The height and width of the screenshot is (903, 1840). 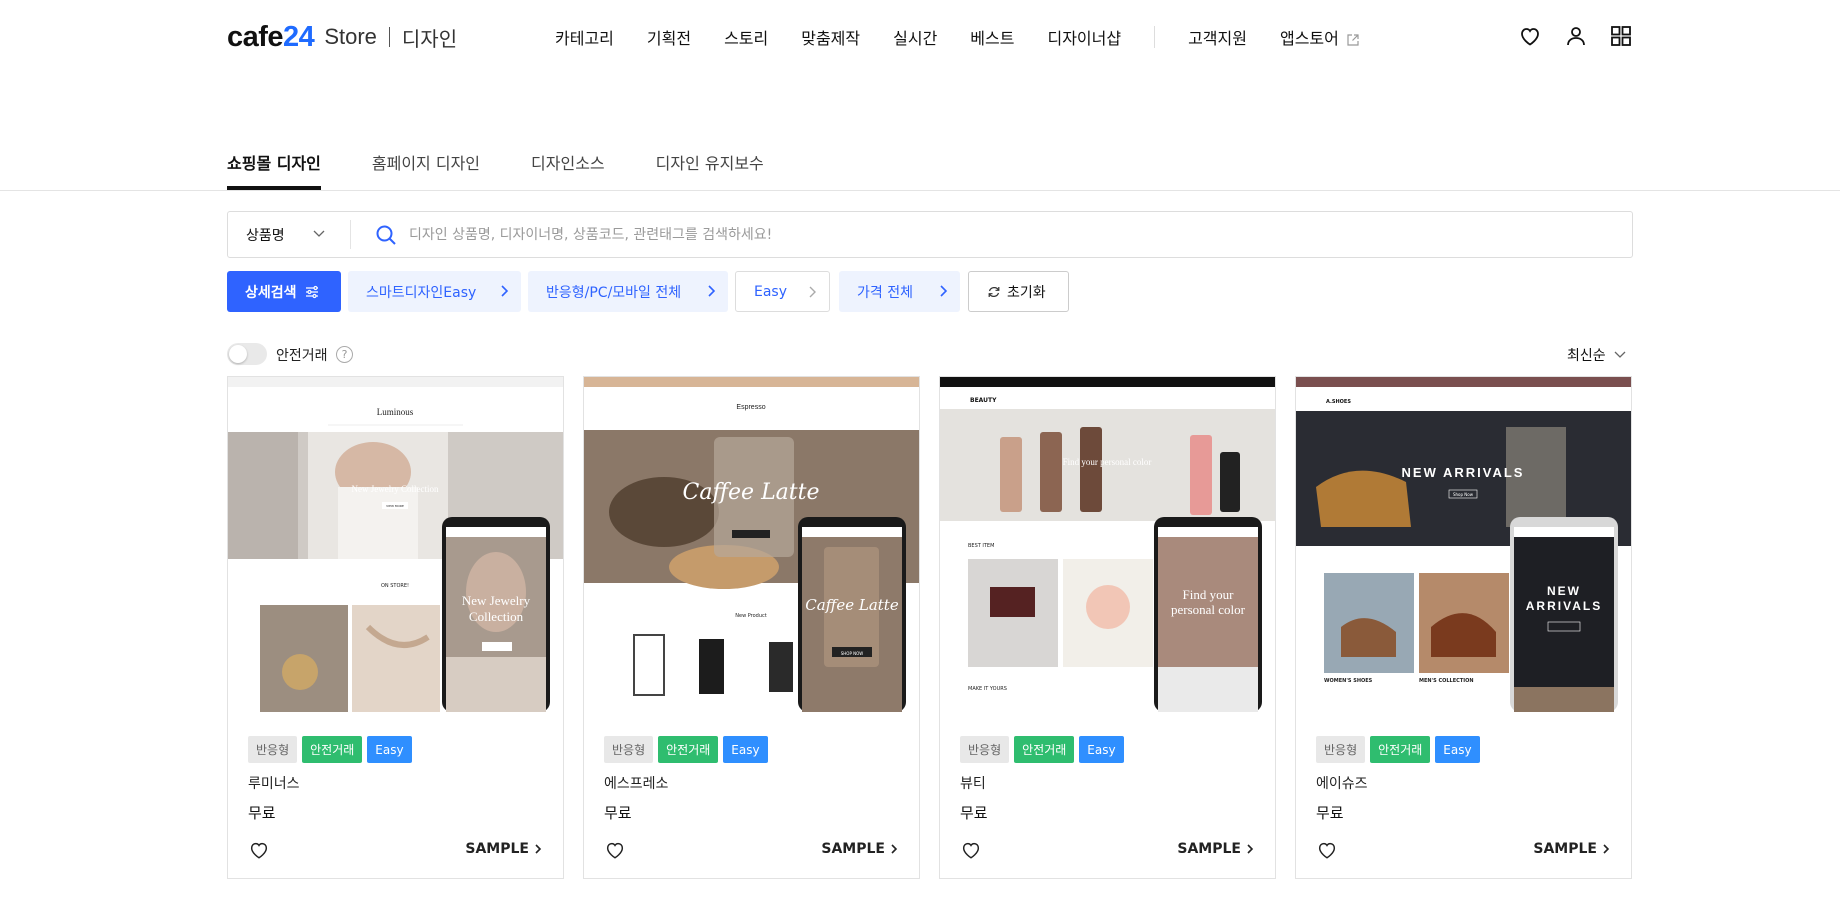 I want to click on help-icon: ?, so click(x=344, y=354).